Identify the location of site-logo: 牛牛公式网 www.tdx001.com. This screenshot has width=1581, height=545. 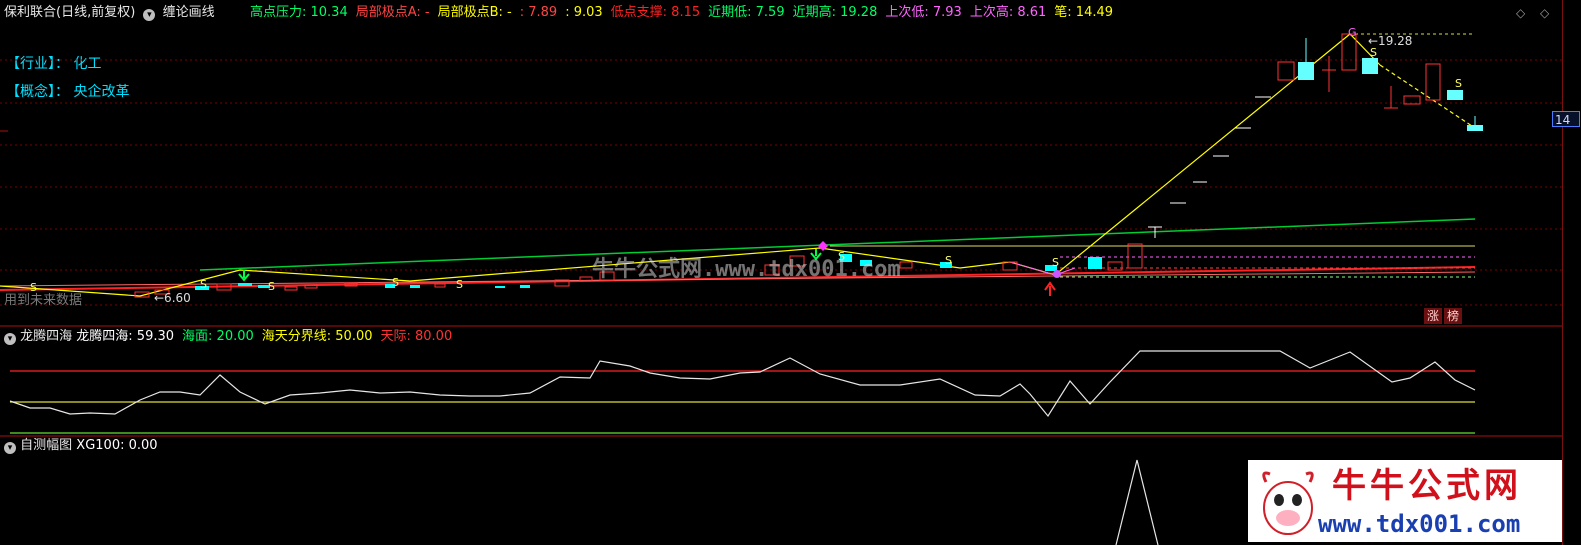
(1405, 501).